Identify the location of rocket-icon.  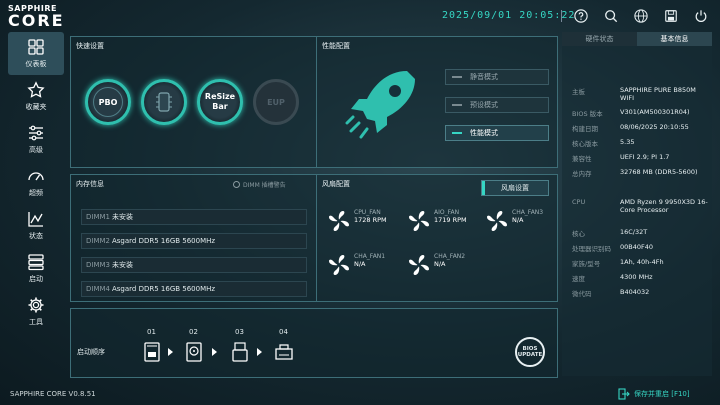
(380, 105).